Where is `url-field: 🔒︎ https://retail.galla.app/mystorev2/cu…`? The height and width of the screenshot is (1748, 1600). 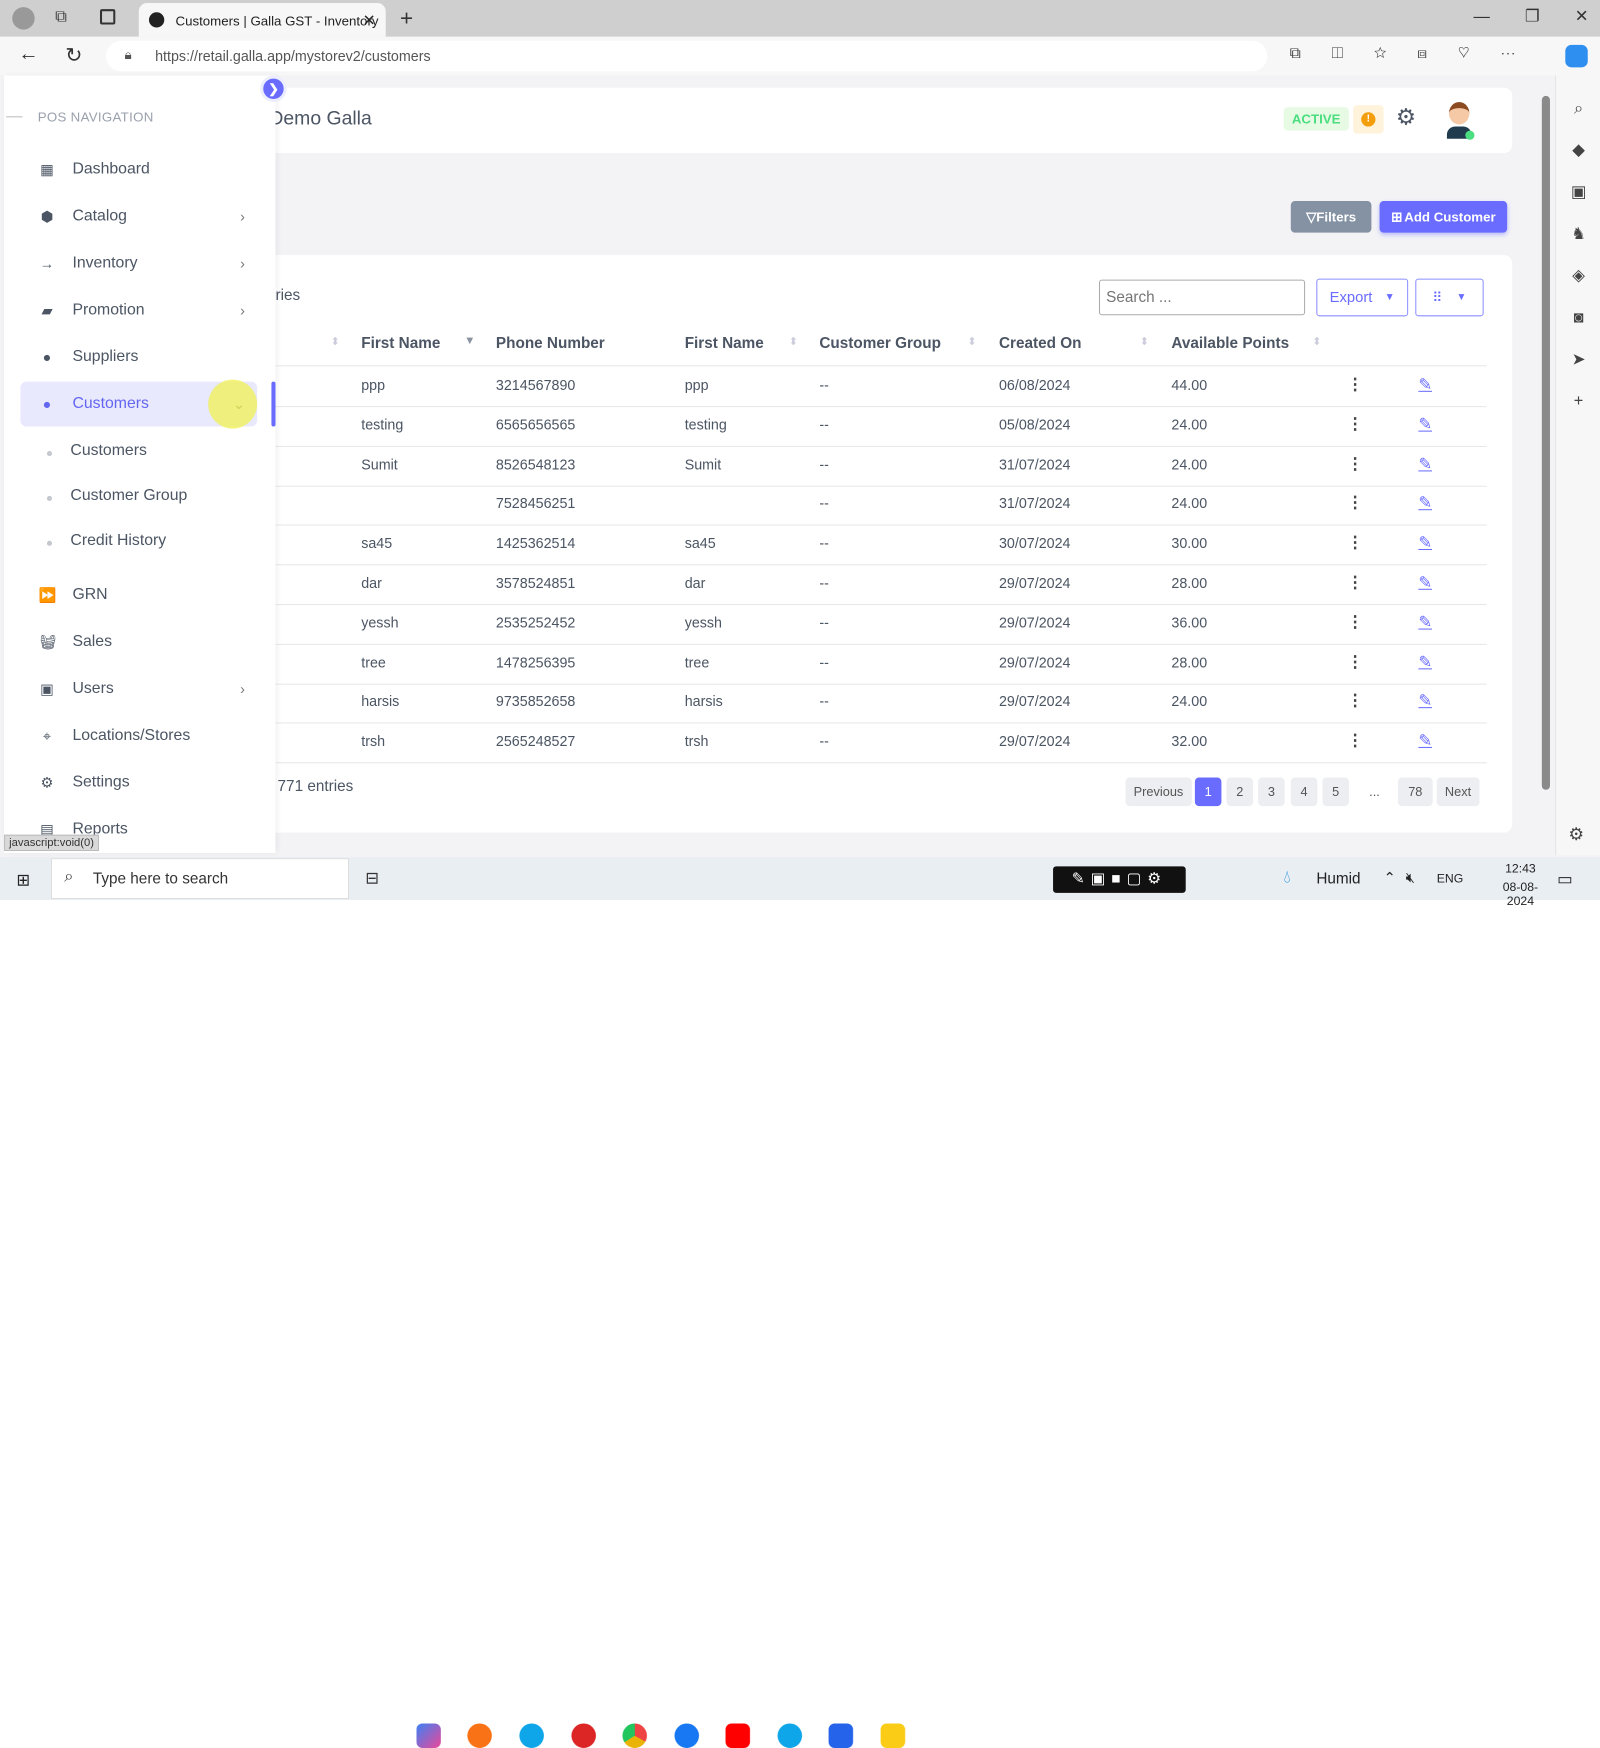 url-field: 🔒︎ https://retail.galla.app/mystorev2/cu… is located at coordinates (687, 56).